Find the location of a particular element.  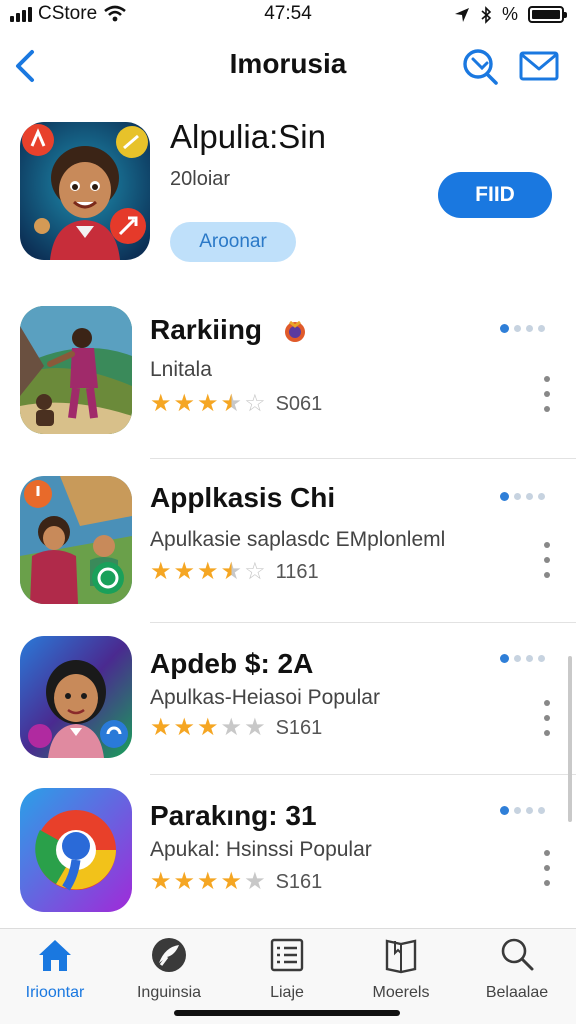

tab-models: Moerels is located at coordinates (401, 970).